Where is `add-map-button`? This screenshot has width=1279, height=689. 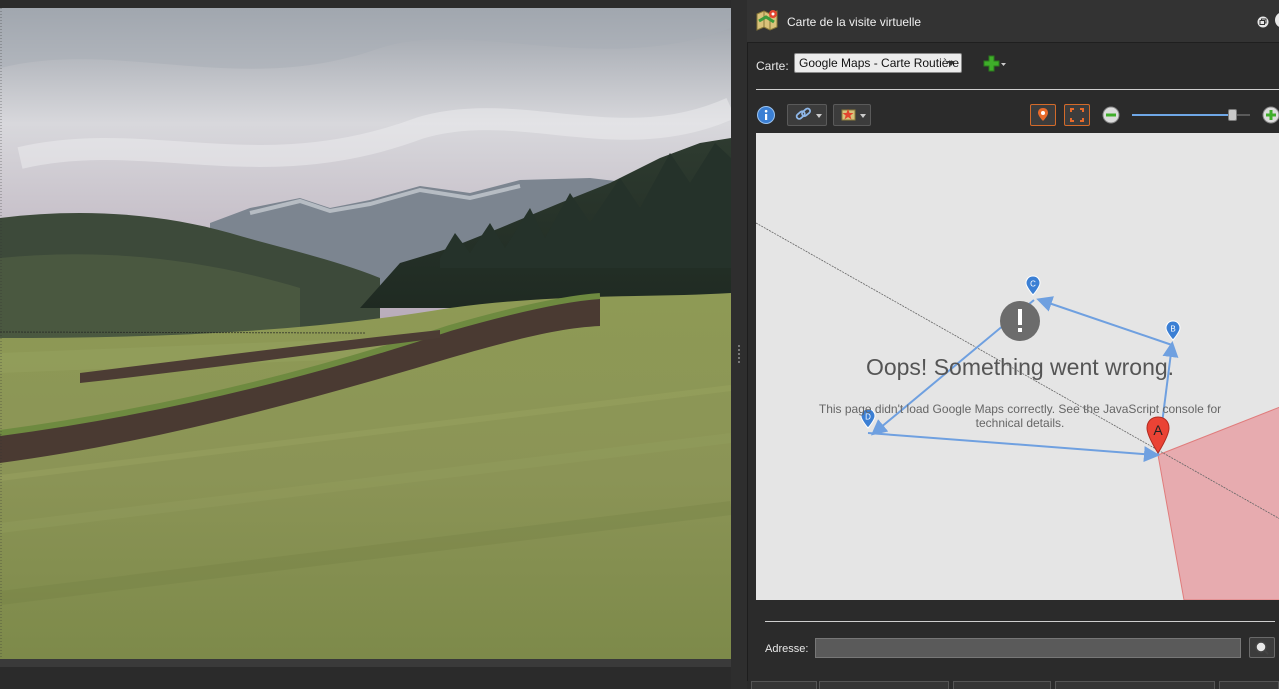
add-map-button is located at coordinates (995, 64).